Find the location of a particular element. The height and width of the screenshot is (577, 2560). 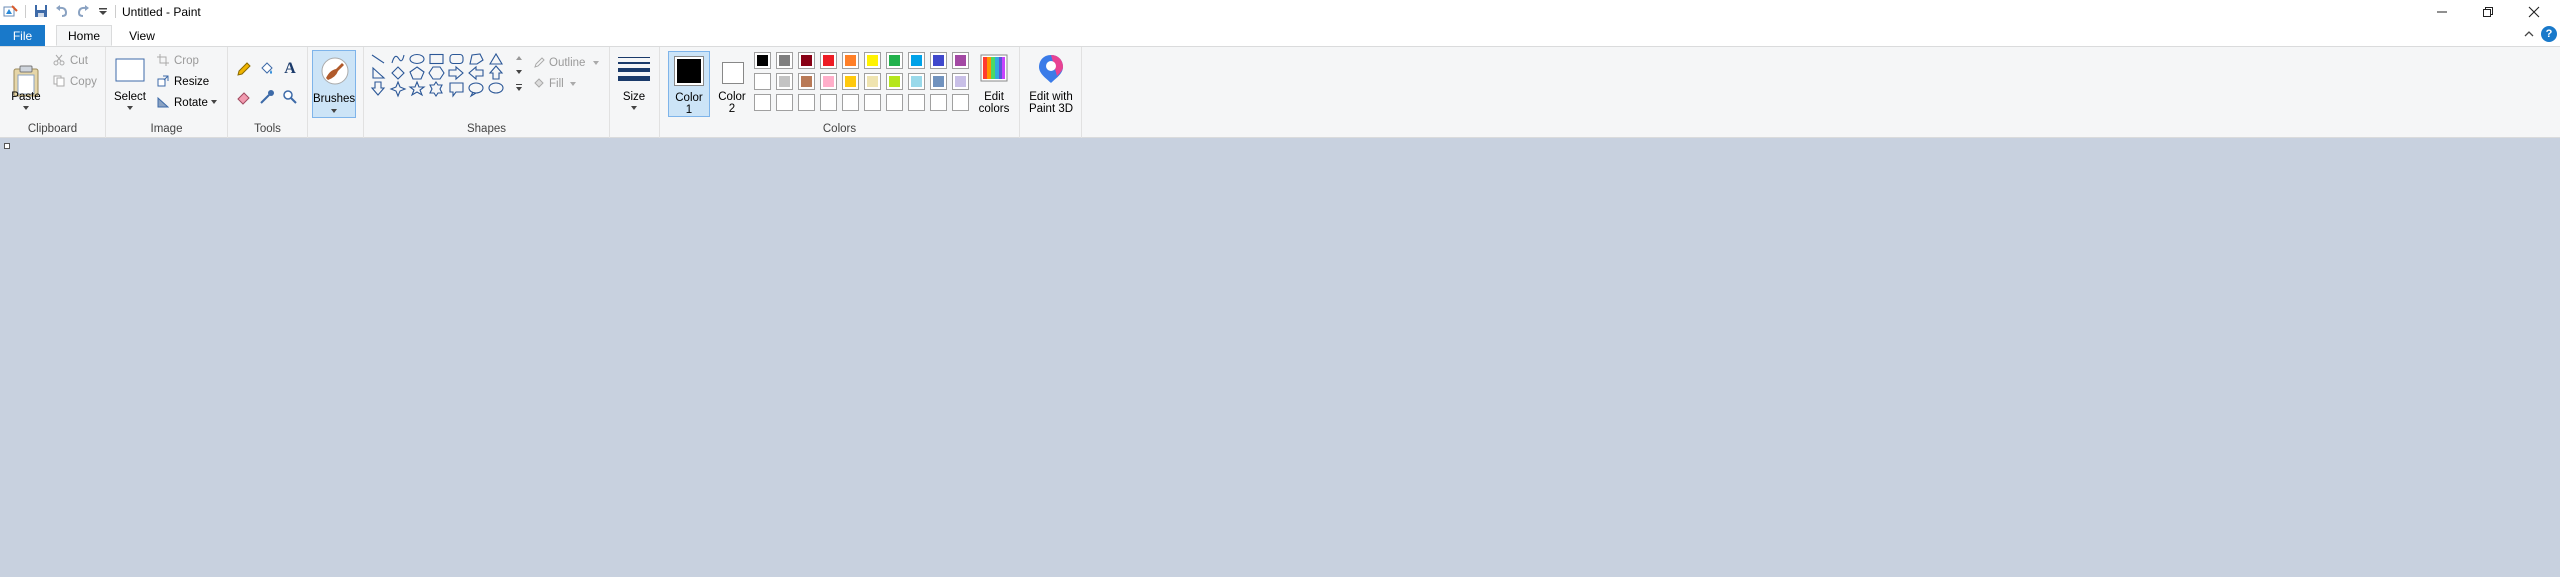

text-tool-icon: A is located at coordinates (290, 69).